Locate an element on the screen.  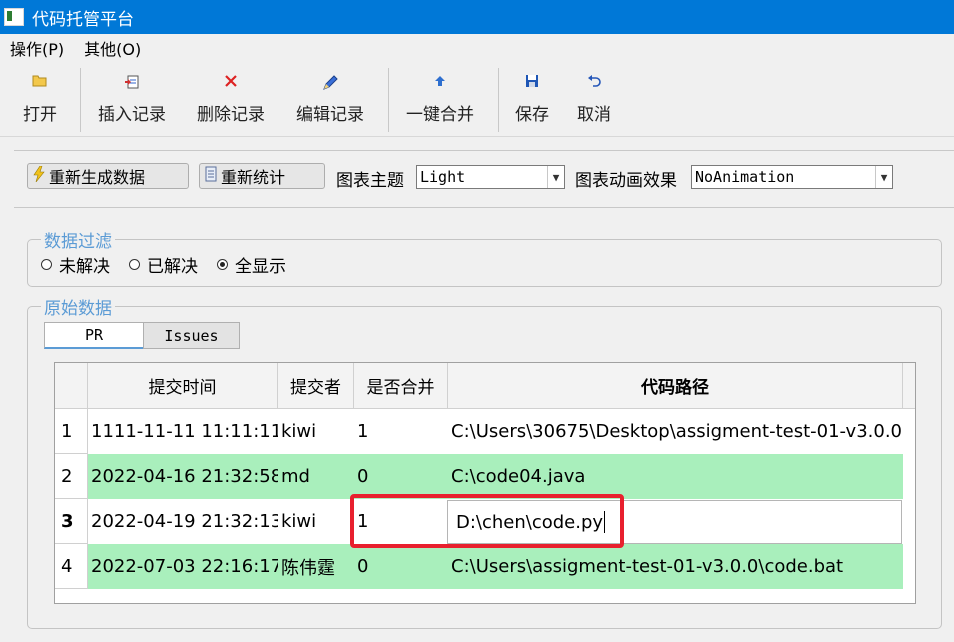
row-header: 4 is located at coordinates (71, 566).